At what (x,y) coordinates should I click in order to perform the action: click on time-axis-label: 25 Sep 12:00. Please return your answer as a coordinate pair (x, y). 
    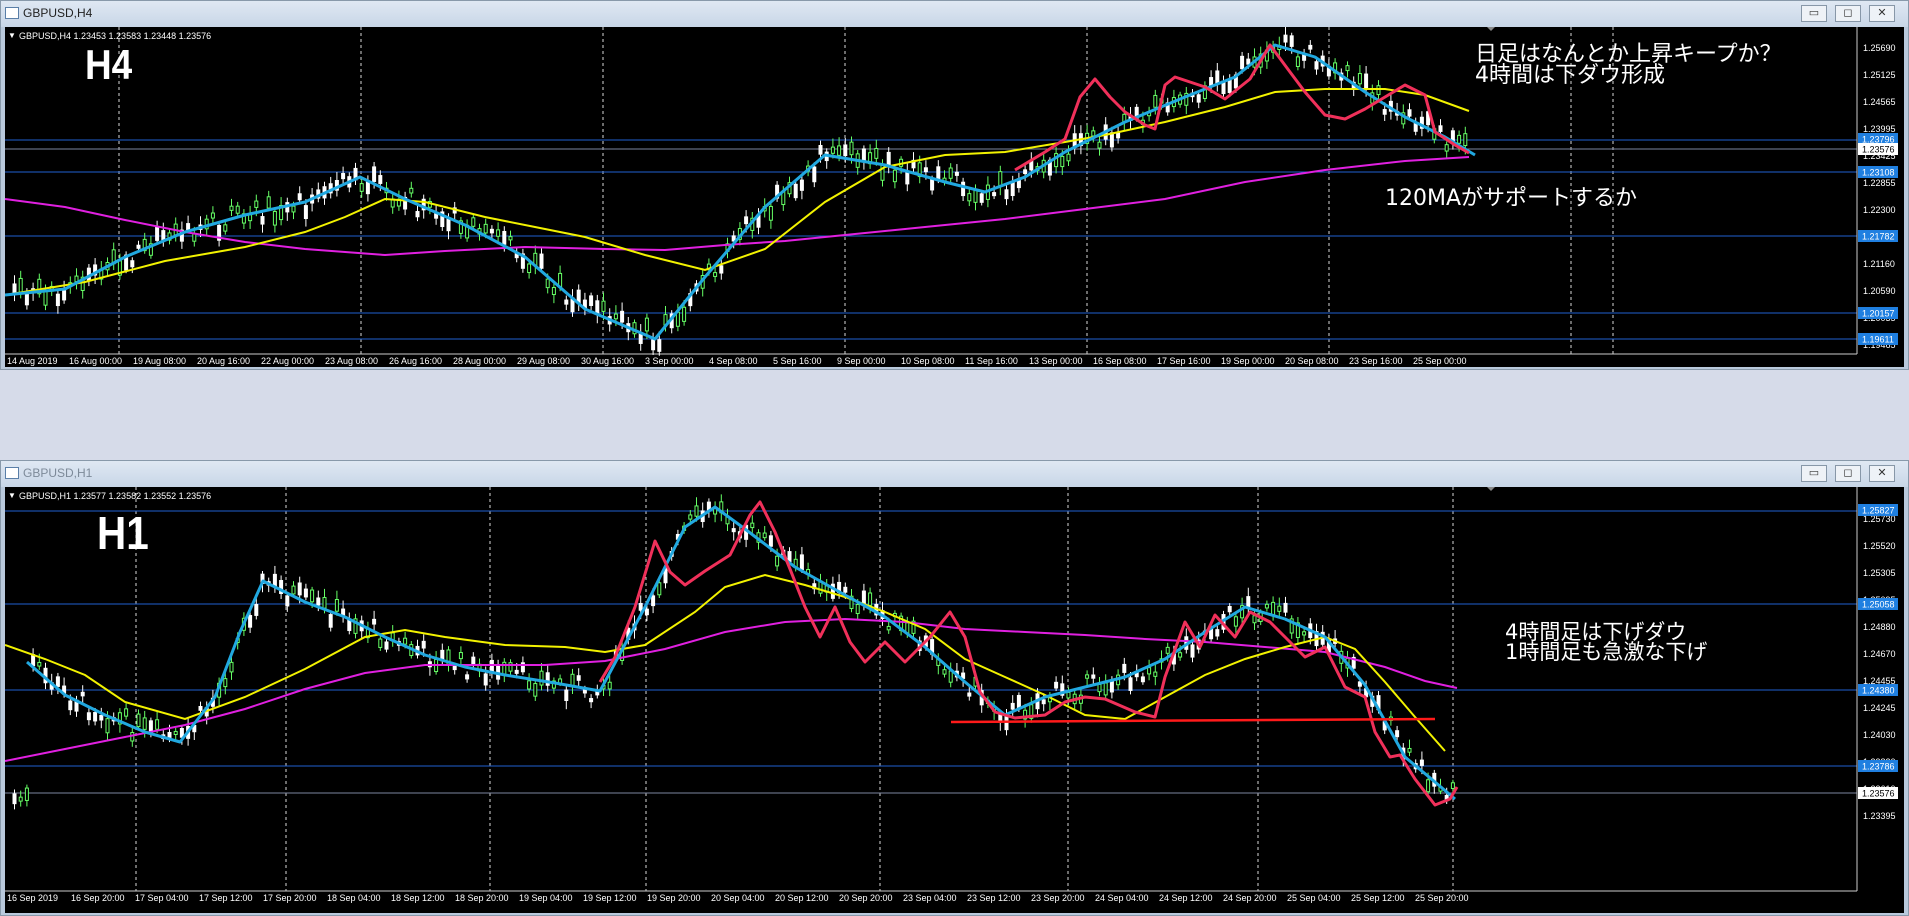
    Looking at the image, I should click on (1378, 898).